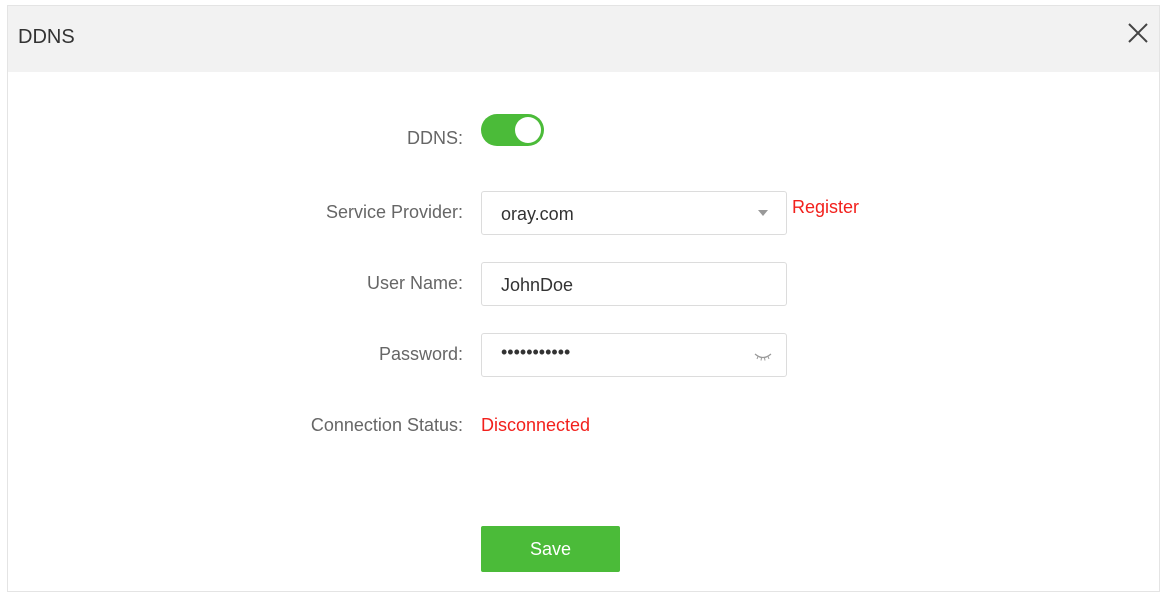  Describe the element at coordinates (434, 138) in the screenshot. I see `ddns-label: DDNS:` at that location.